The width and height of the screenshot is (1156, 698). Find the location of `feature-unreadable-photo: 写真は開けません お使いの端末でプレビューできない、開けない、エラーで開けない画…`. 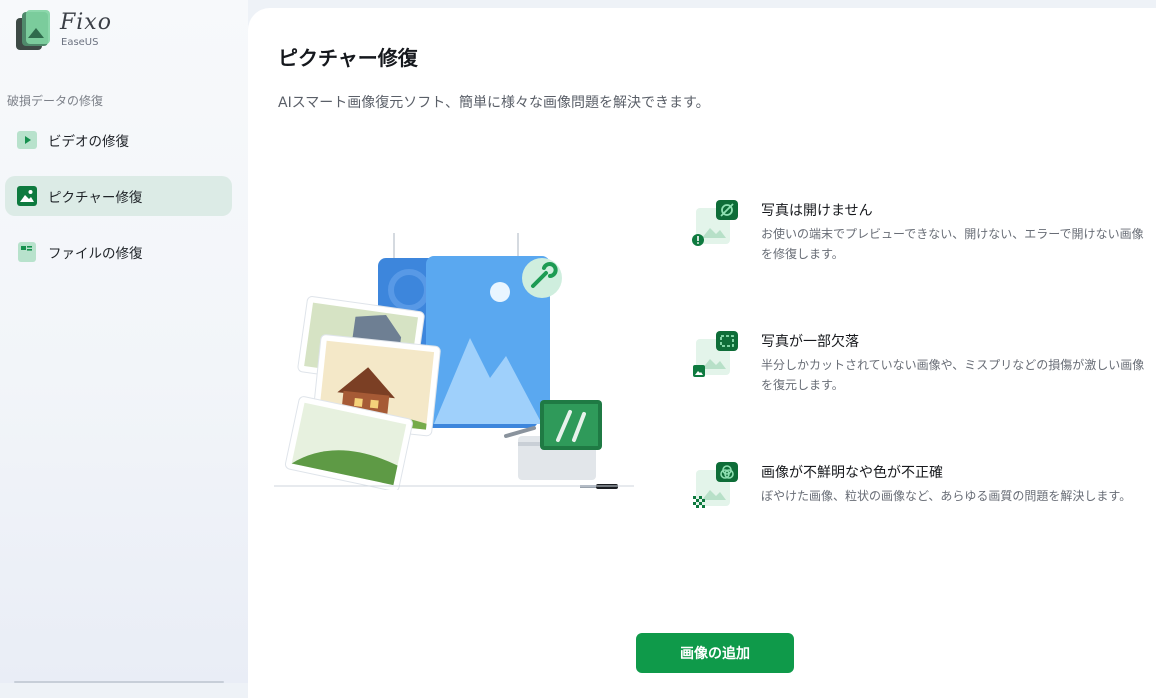

feature-unreadable-photo: 写真は開けません お使いの端末でプレビューできない、開けない、エラーで開けない画… is located at coordinates (922, 233).